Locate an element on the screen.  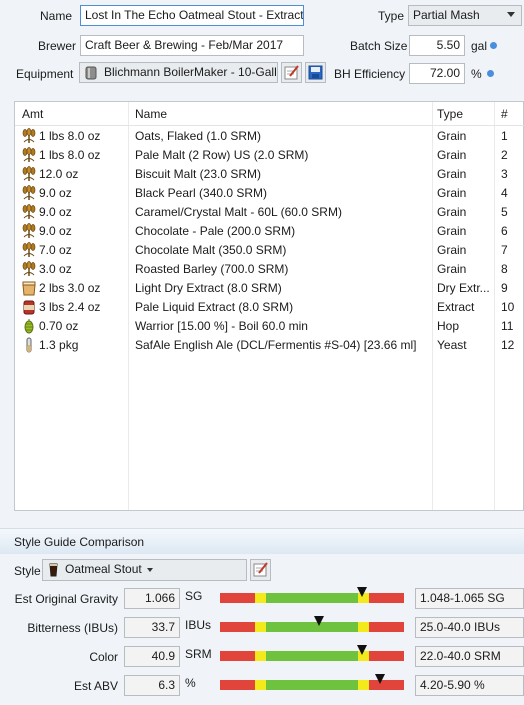
edit-equipment-button is located at coordinates (291, 72).